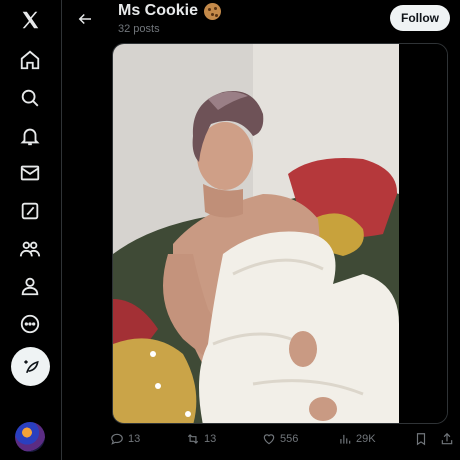  I want to click on repost-button: 13, so click(201, 439).